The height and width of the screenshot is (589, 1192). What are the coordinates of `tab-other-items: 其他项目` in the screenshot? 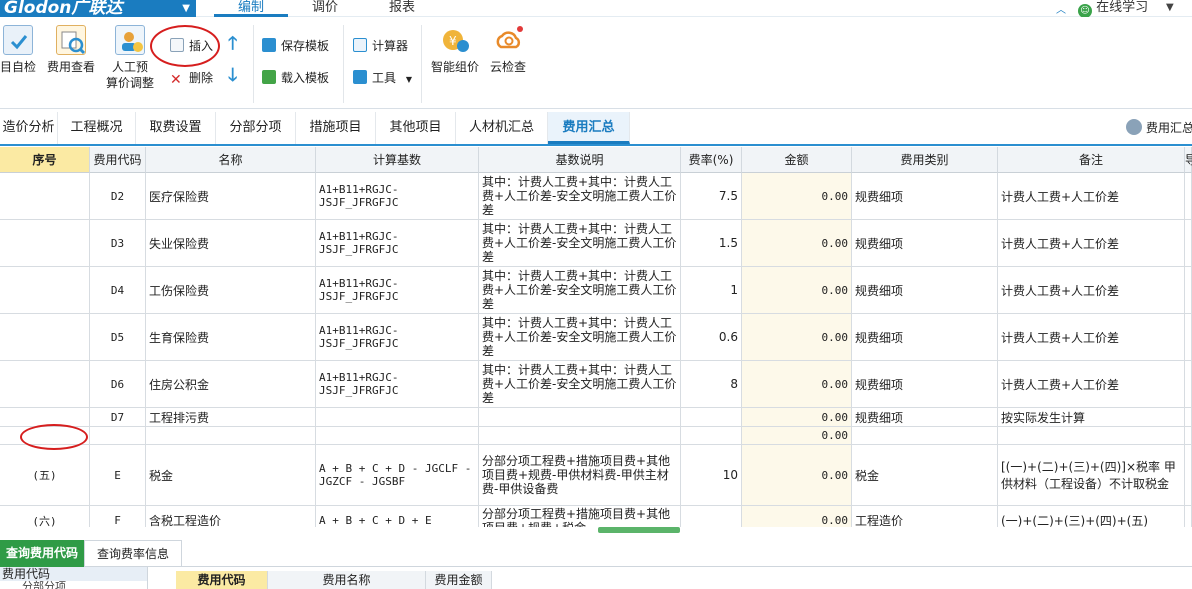 It's located at (416, 128).